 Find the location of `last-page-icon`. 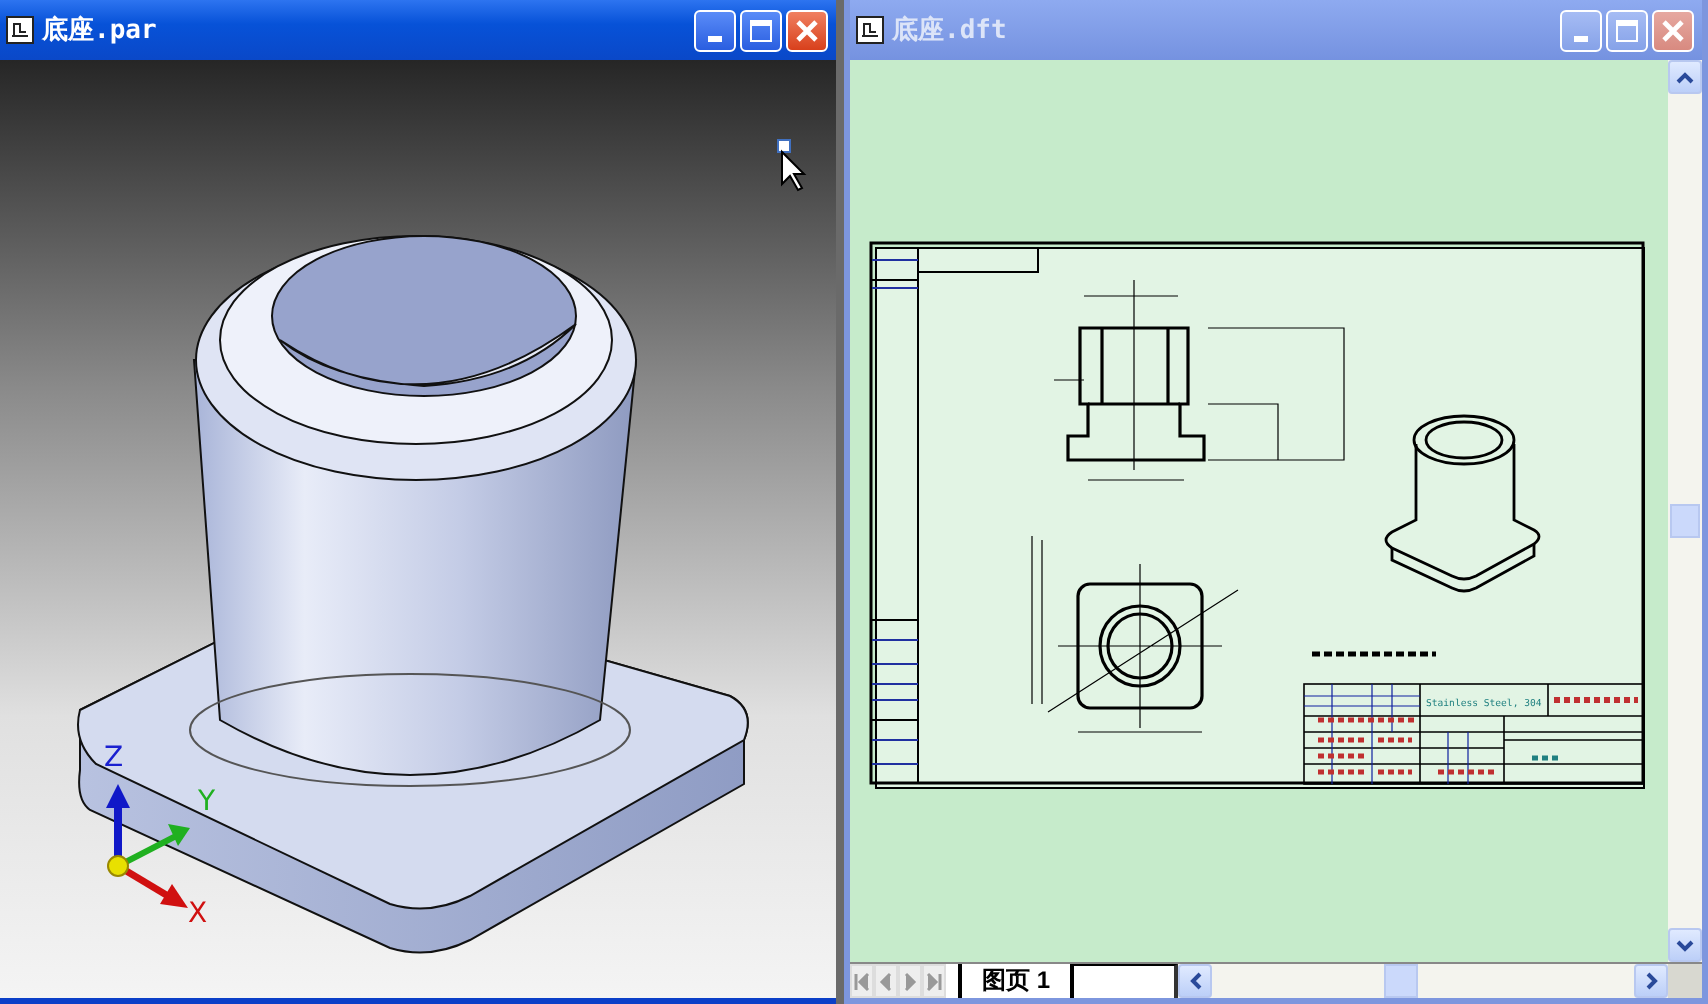

last-page-icon is located at coordinates (934, 981).